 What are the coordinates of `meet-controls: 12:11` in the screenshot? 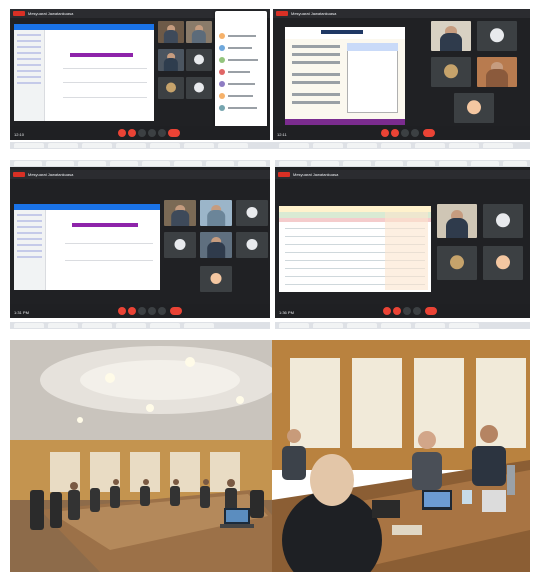 It's located at (401, 133).